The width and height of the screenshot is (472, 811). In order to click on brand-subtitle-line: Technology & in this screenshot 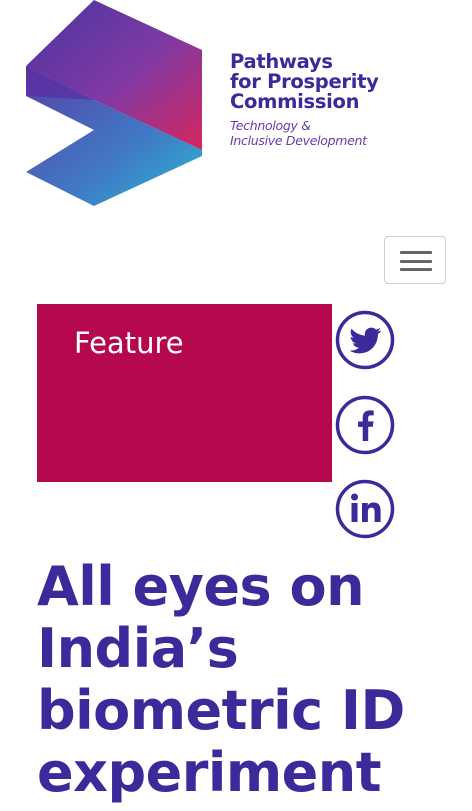, I will do `click(270, 125)`.